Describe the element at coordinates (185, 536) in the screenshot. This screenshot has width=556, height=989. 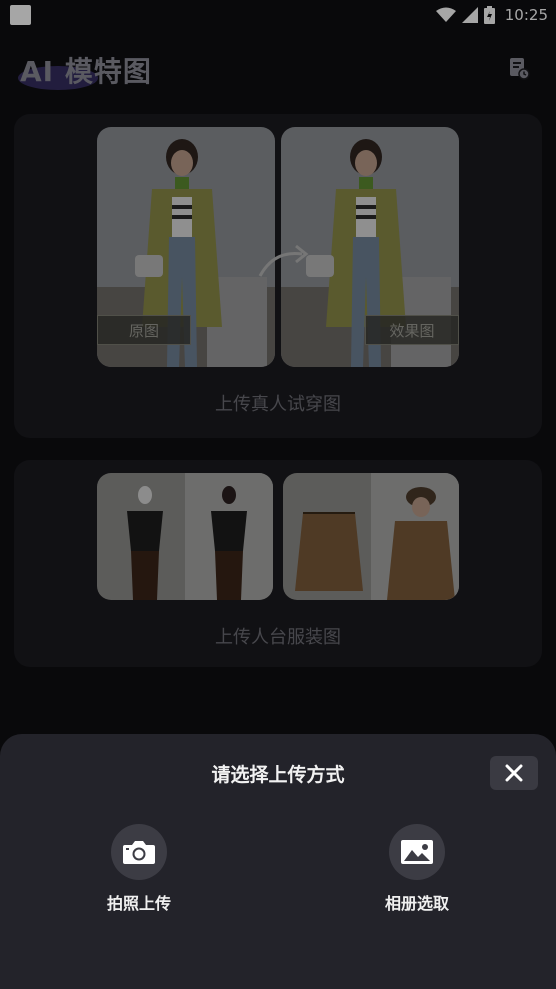
I see `mannequin-dress-photo` at that location.